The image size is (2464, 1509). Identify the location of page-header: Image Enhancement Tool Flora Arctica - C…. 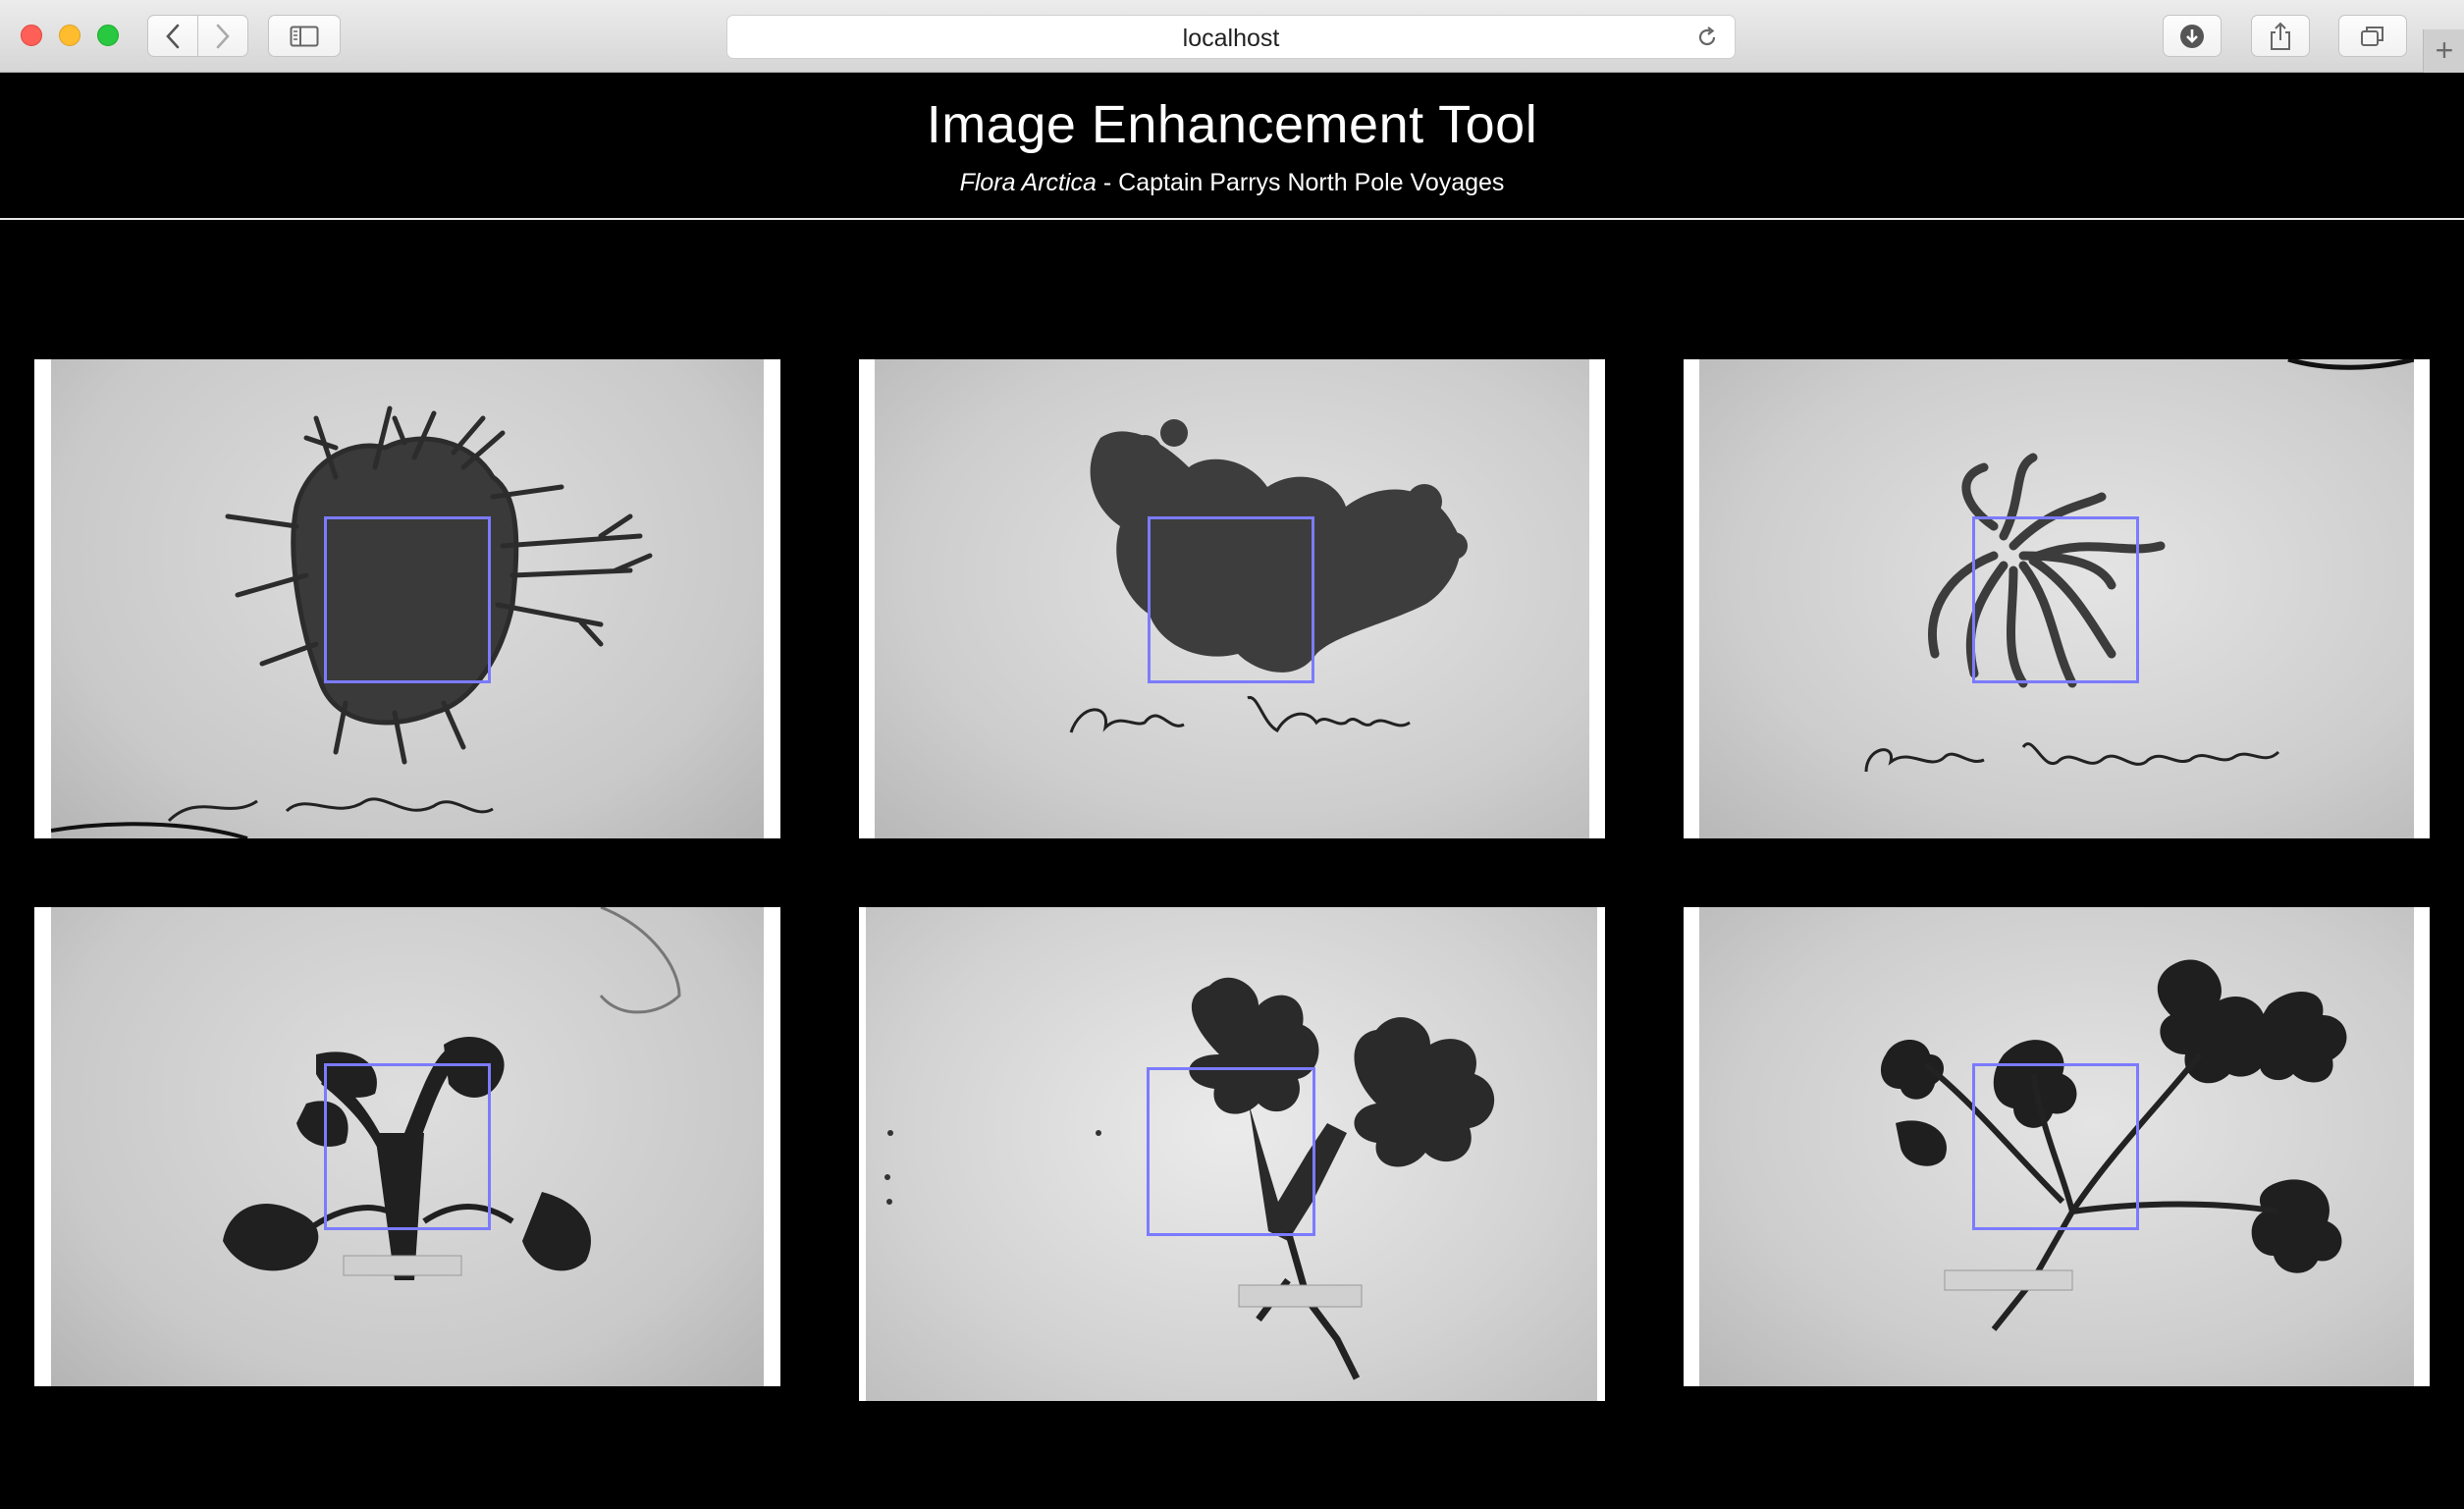
(1232, 146).